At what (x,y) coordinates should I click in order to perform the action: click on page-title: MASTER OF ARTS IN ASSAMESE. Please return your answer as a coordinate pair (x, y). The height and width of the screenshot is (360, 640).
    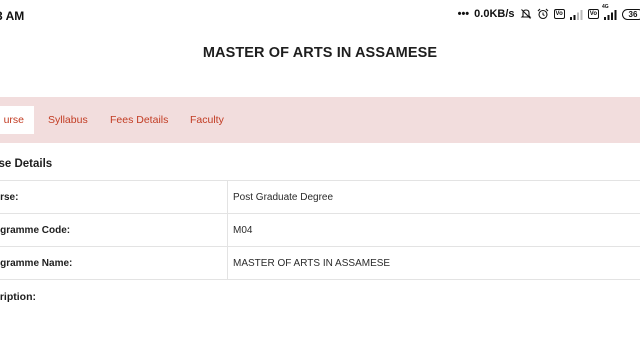
    Looking at the image, I should click on (320, 53).